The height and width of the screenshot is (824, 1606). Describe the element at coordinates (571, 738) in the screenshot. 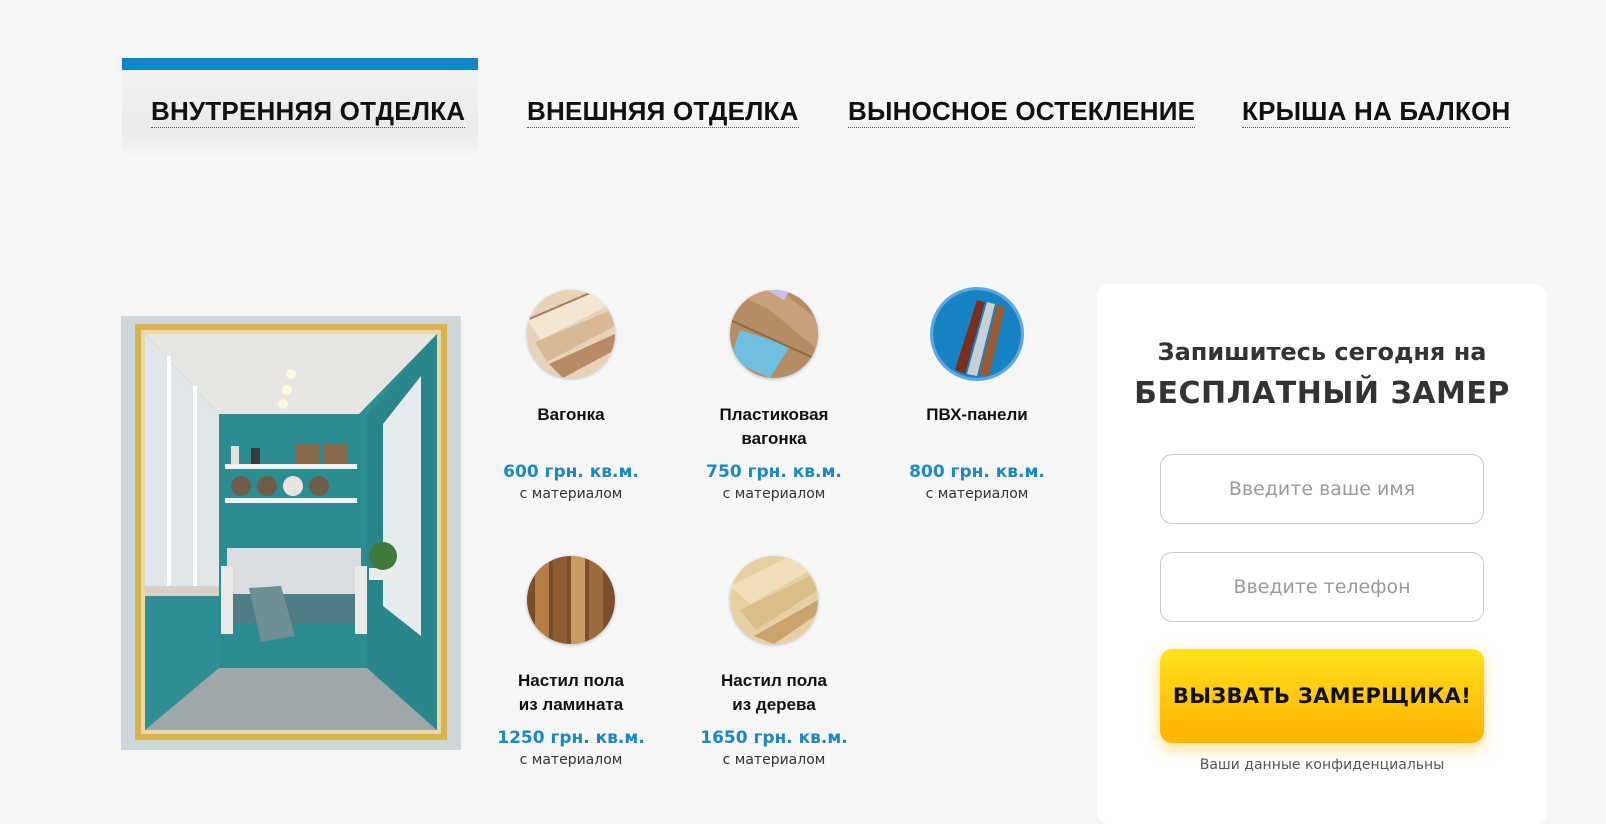

I see `product-price: 1250 грн. кв.м.` at that location.